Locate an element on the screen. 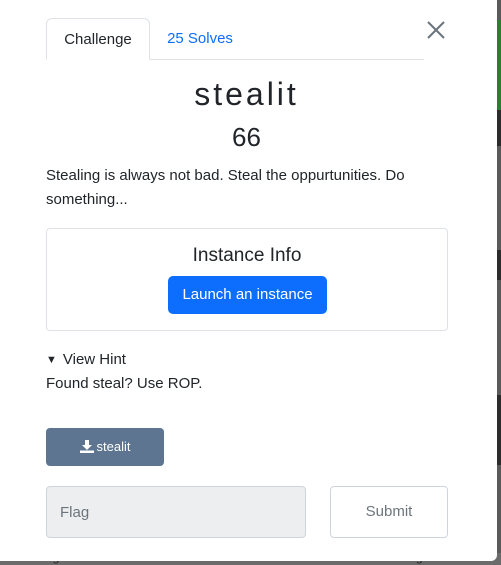  close-icon is located at coordinates (436, 30).